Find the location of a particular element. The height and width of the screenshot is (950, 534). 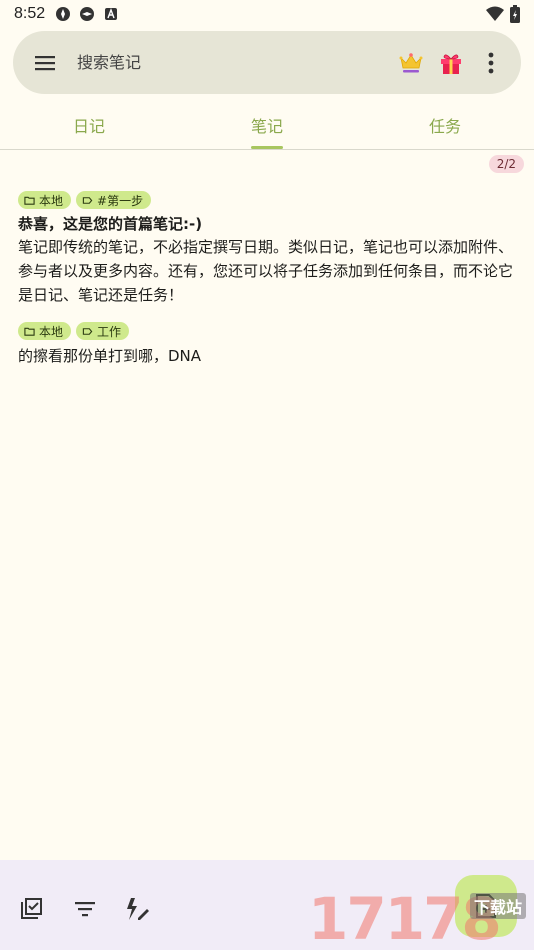

battery-icon is located at coordinates (515, 14).